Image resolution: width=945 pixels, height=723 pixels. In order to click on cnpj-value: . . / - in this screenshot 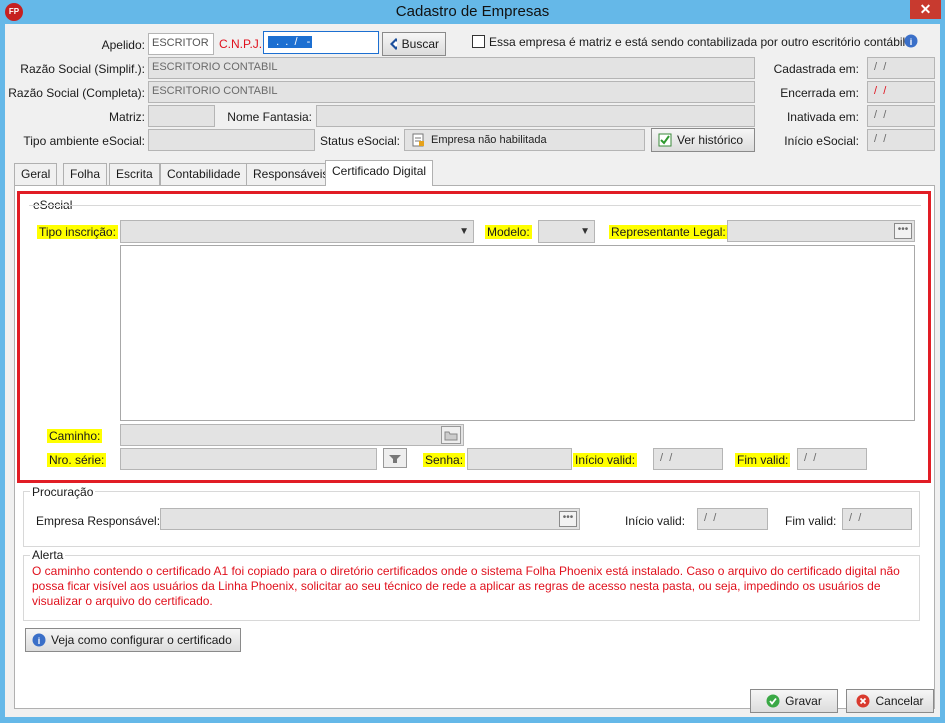, I will do `click(290, 42)`.